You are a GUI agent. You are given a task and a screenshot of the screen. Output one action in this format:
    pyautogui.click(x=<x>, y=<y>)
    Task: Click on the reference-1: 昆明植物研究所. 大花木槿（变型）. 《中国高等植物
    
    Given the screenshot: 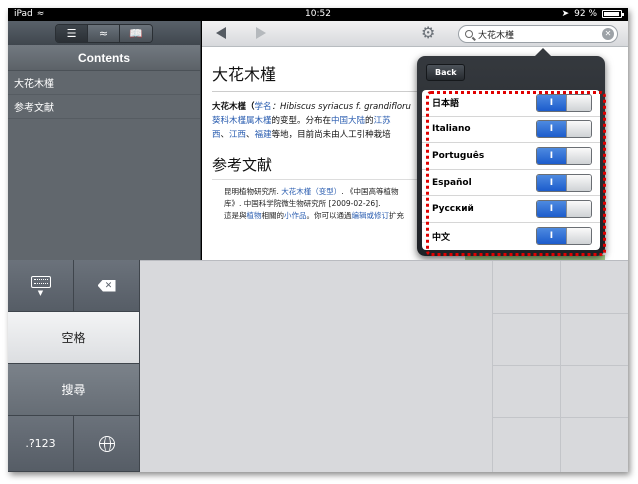 What is the action you would take?
    pyautogui.click(x=311, y=191)
    